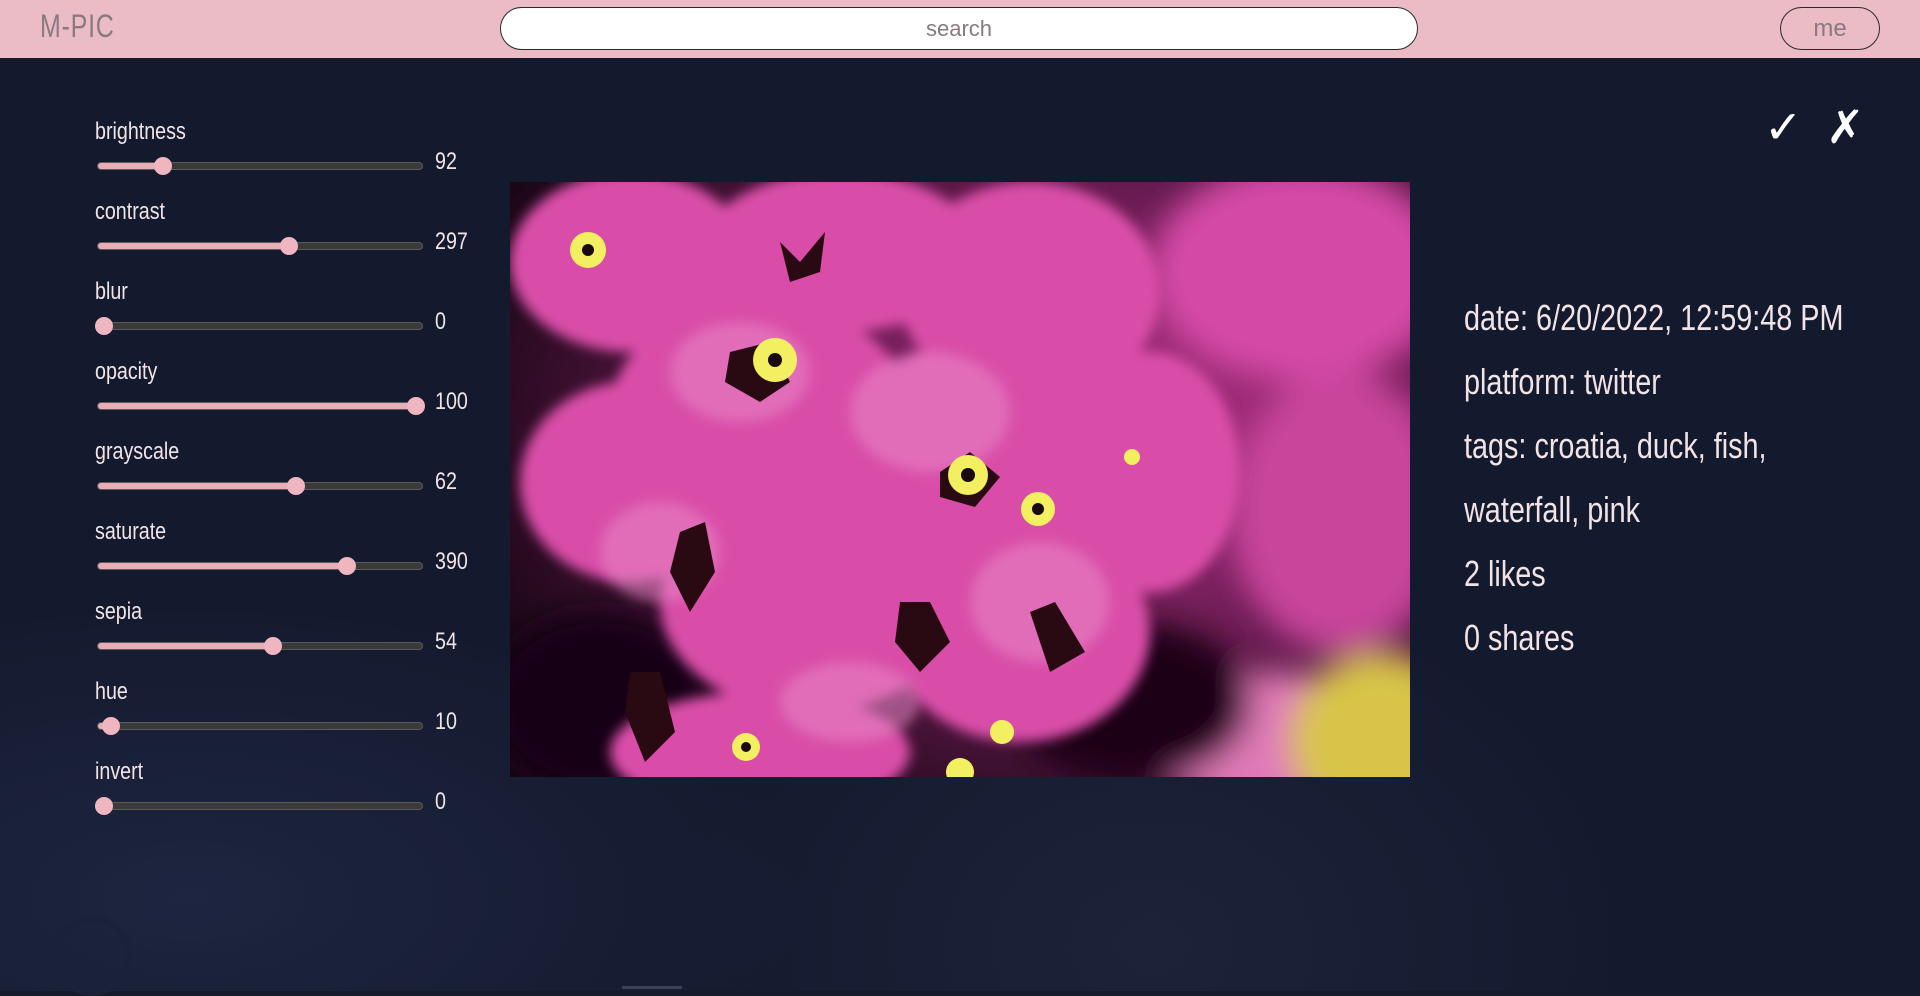  Describe the element at coordinates (260, 726) in the screenshot. I see `hue-slider` at that location.